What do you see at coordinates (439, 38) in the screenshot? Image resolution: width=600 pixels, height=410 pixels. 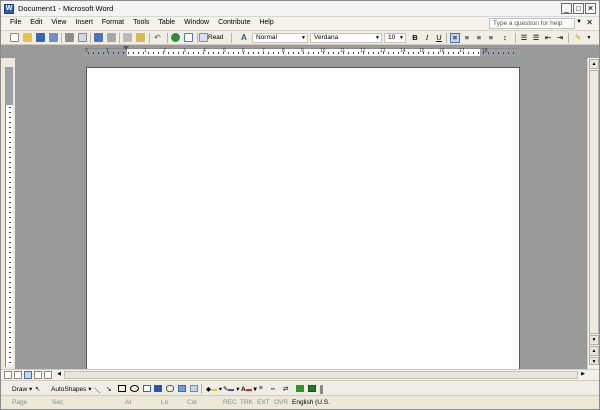 I see `underline-button: U` at bounding box center [439, 38].